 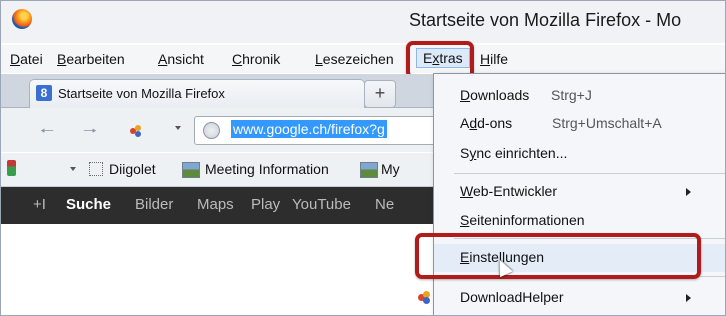 I want to click on toolbar-dropdown-caret-icon, so click(x=178, y=128).